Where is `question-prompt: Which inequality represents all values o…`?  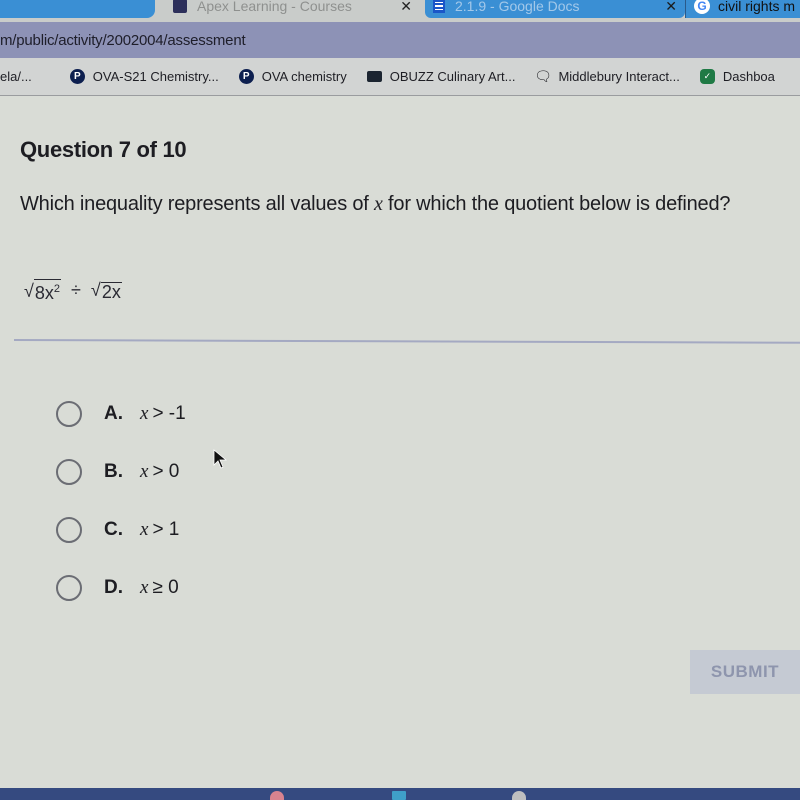 question-prompt: Which inequality represents all values o… is located at coordinates (405, 204).